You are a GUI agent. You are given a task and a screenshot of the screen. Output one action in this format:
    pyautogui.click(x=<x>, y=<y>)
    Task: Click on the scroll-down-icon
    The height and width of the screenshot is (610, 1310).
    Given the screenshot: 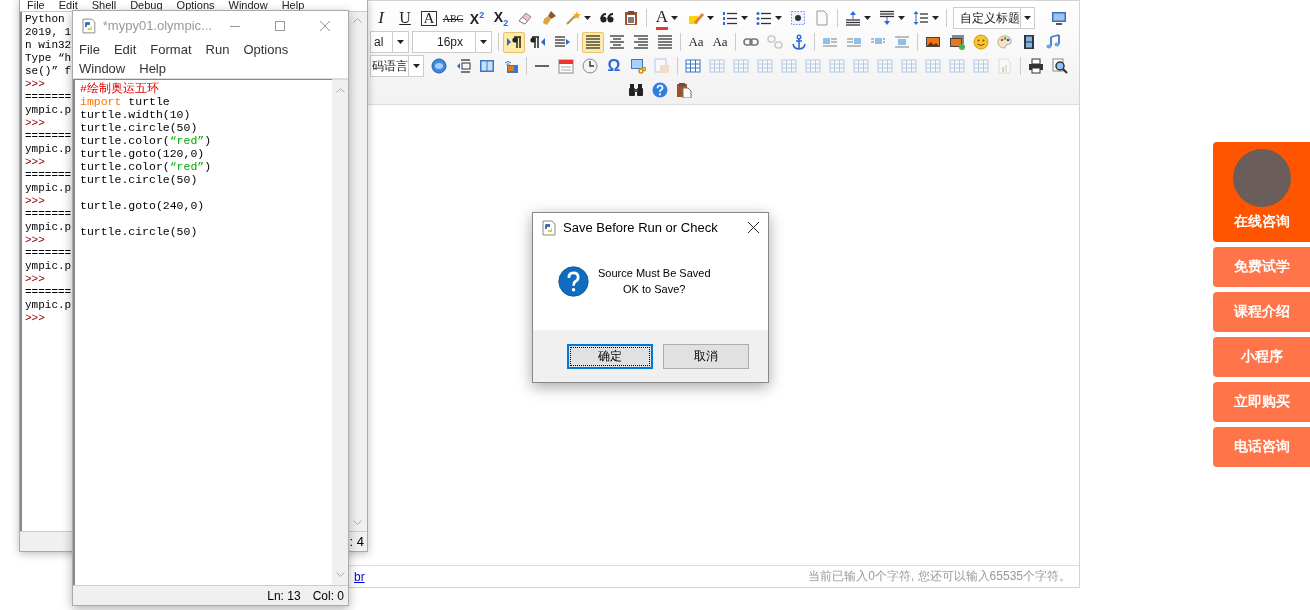 What is the action you would take?
    pyautogui.click(x=357, y=522)
    